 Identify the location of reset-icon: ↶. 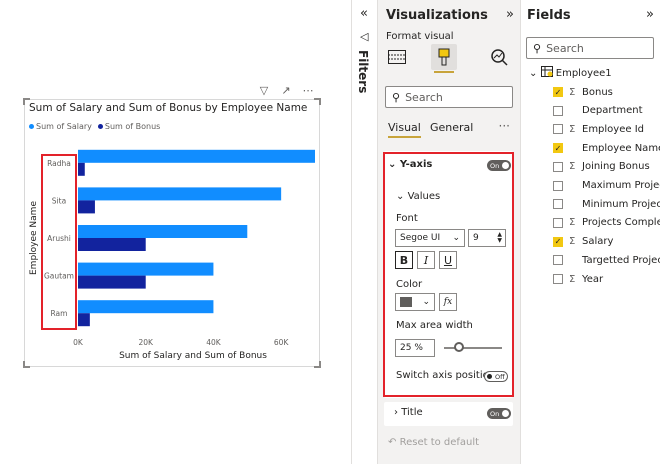
(392, 442).